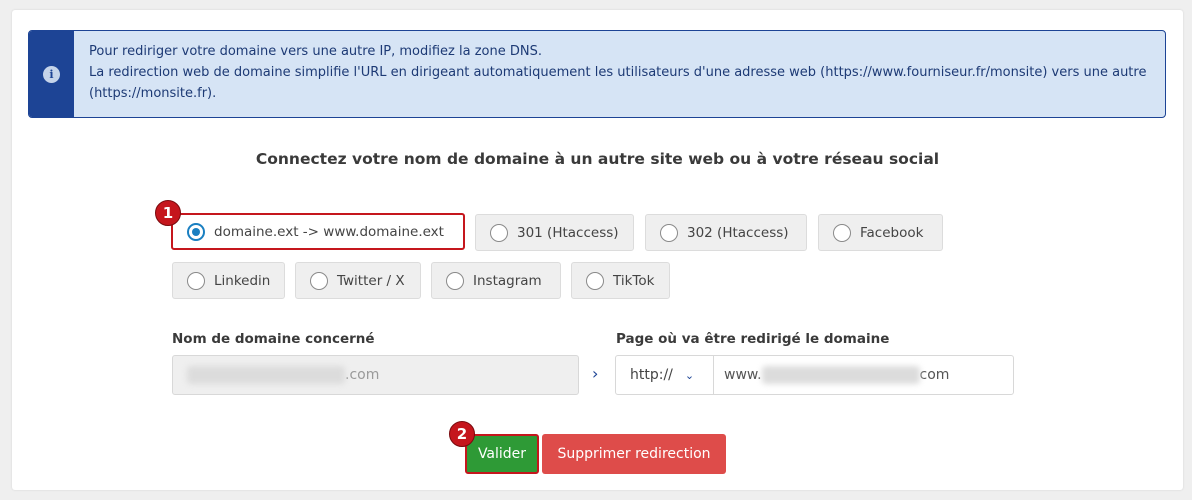 The width and height of the screenshot is (1192, 500). What do you see at coordinates (934, 375) in the screenshot?
I see `target-url-suffix: com` at bounding box center [934, 375].